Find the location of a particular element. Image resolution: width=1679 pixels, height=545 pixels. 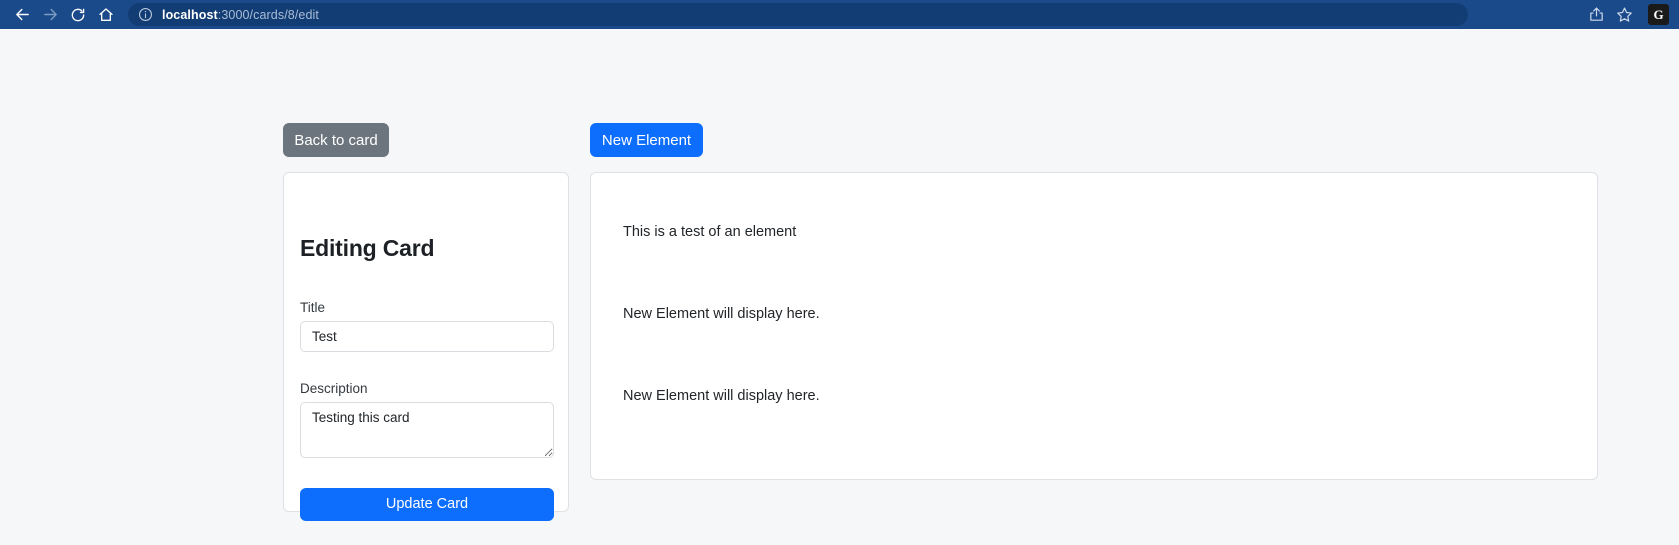

star-icon is located at coordinates (1624, 15).